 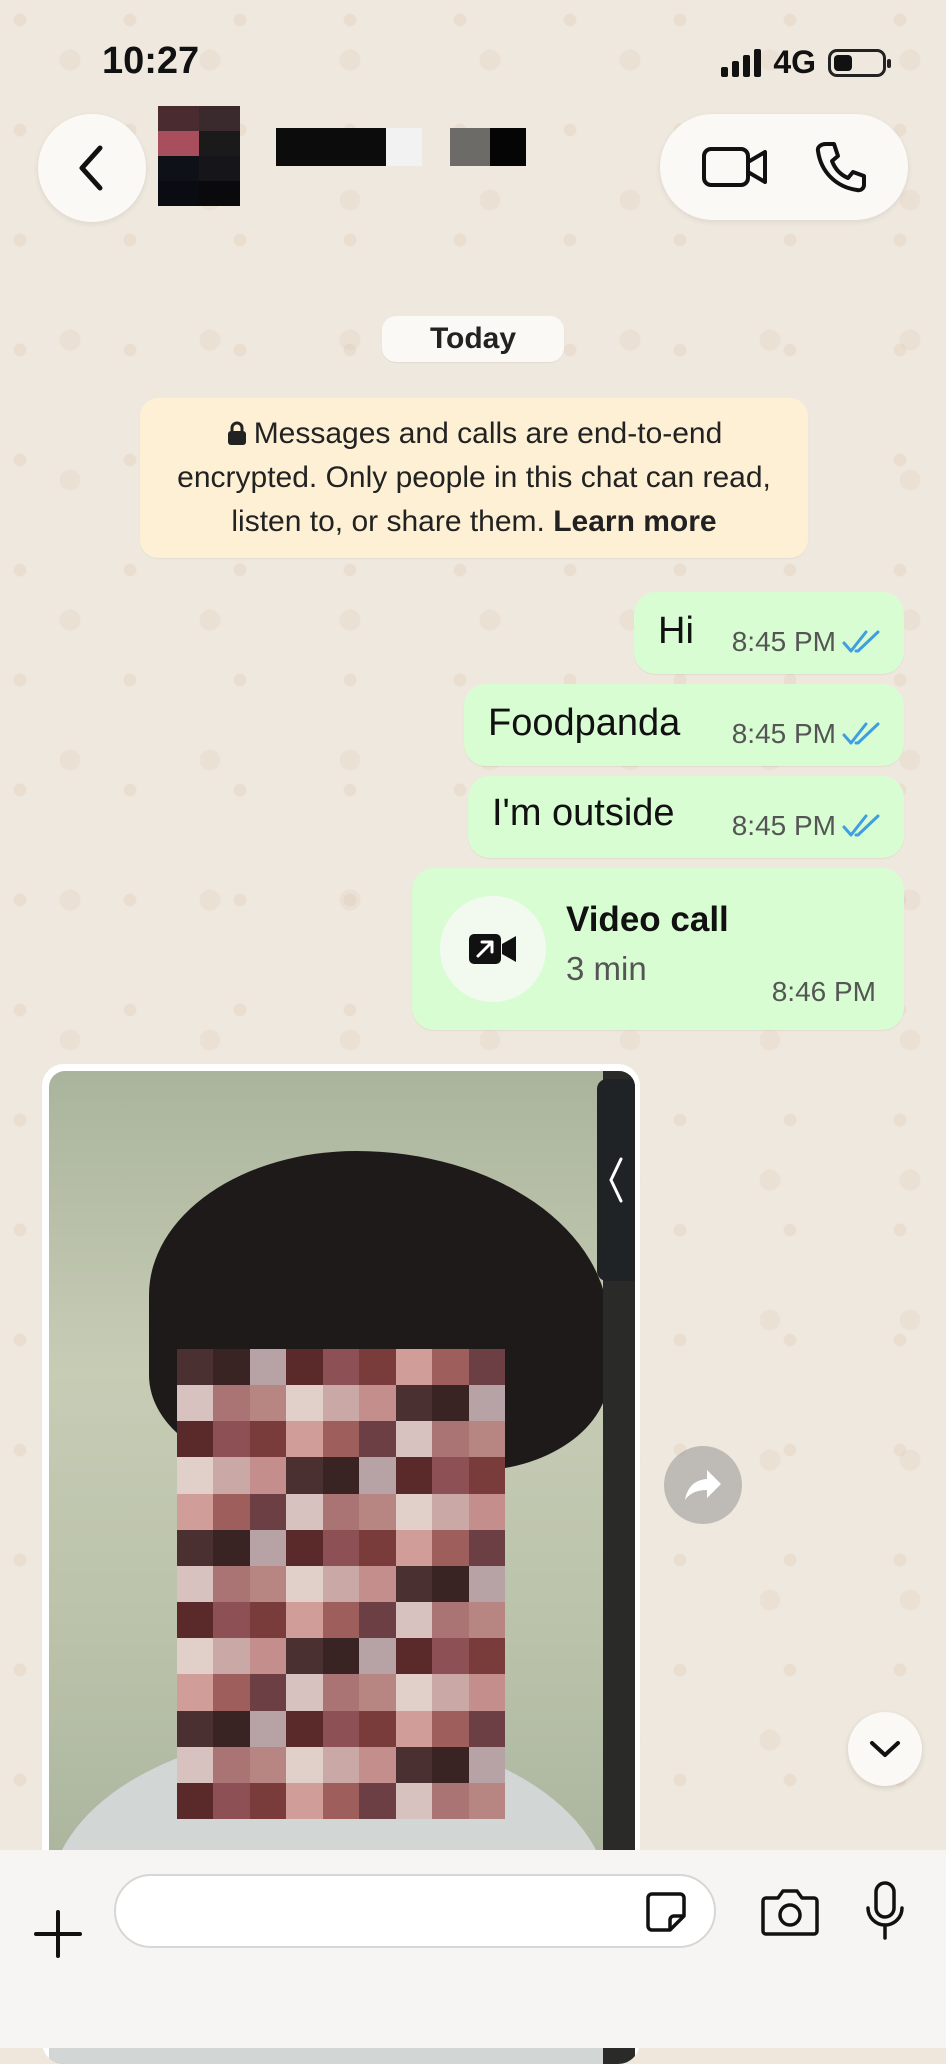 I want to click on video-camera-icon, so click(x=735, y=167).